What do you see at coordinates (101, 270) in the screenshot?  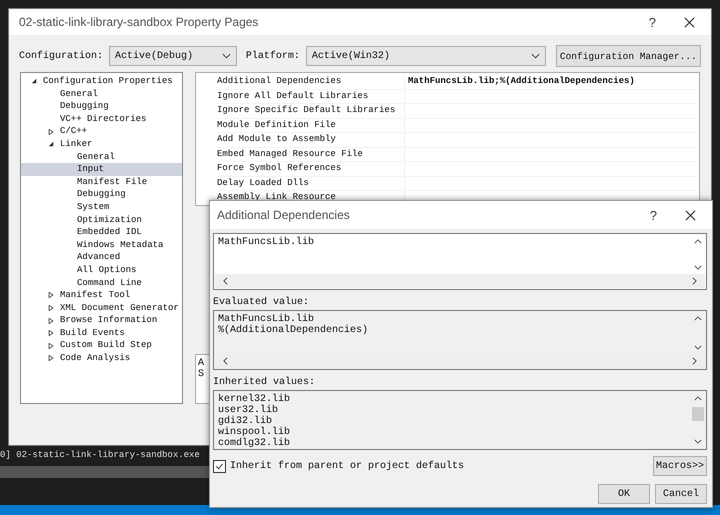 I see `tree-item: All Options` at bounding box center [101, 270].